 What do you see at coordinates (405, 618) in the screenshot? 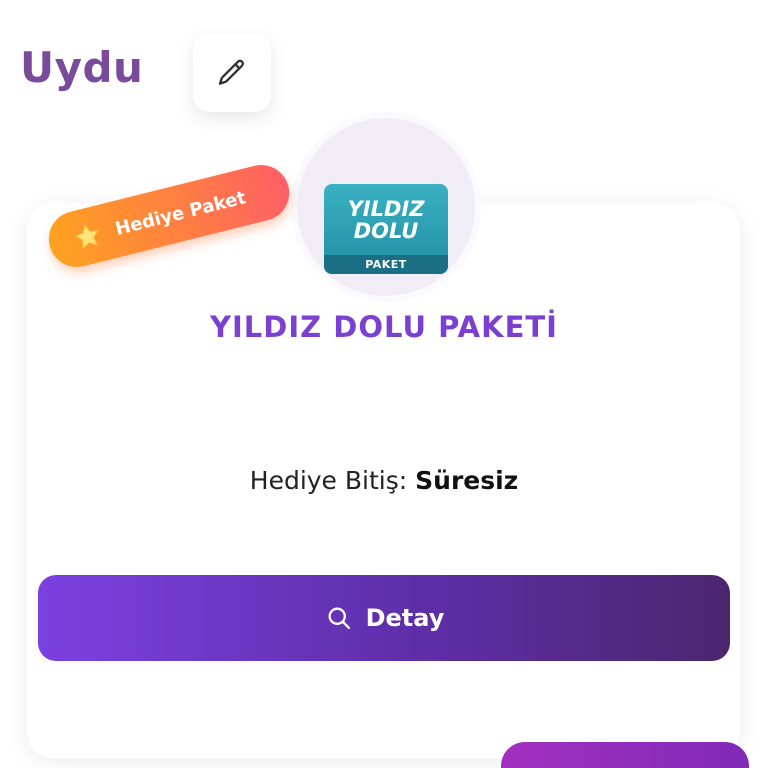
I see `detail-button-label: Detay` at bounding box center [405, 618].